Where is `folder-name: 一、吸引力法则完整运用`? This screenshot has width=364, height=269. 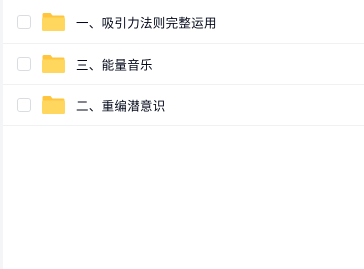
folder-name: 一、吸引力法则完整运用 is located at coordinates (146, 21).